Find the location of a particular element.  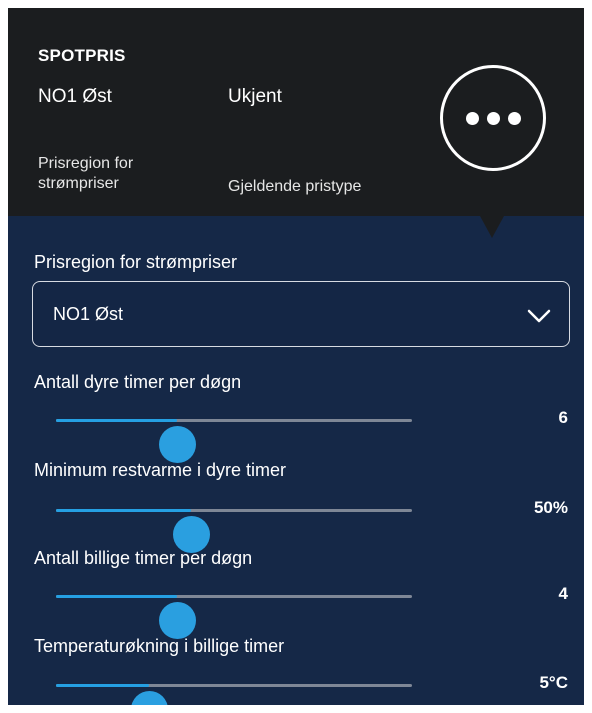

slider-label-temperature-increase: Temperaturøkning i billige timer is located at coordinates (159, 646).